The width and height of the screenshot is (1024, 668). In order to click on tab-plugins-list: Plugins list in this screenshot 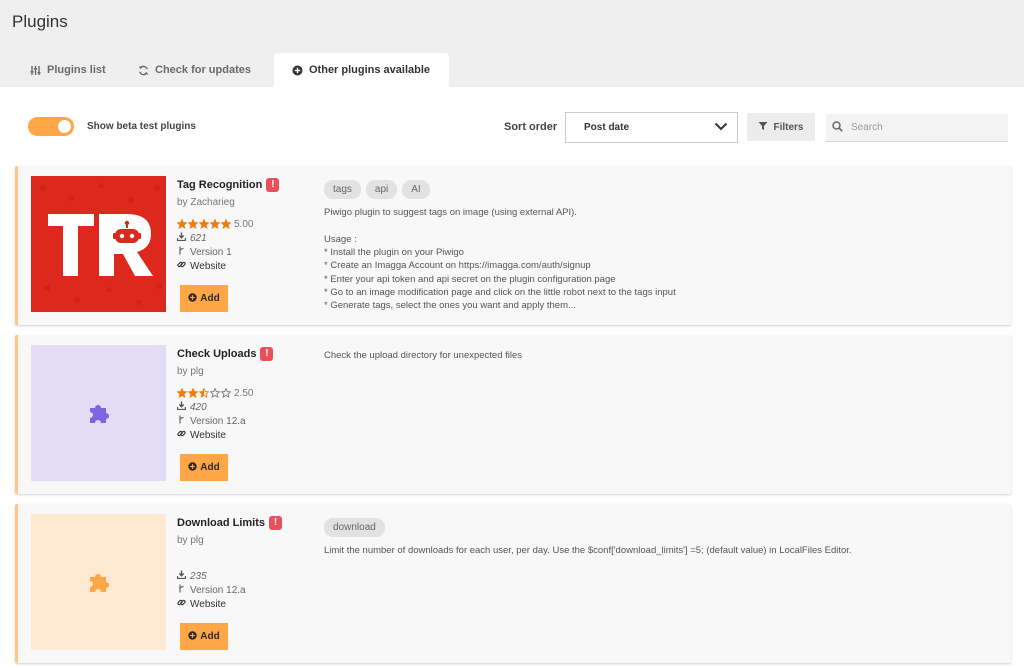, I will do `click(68, 70)`.